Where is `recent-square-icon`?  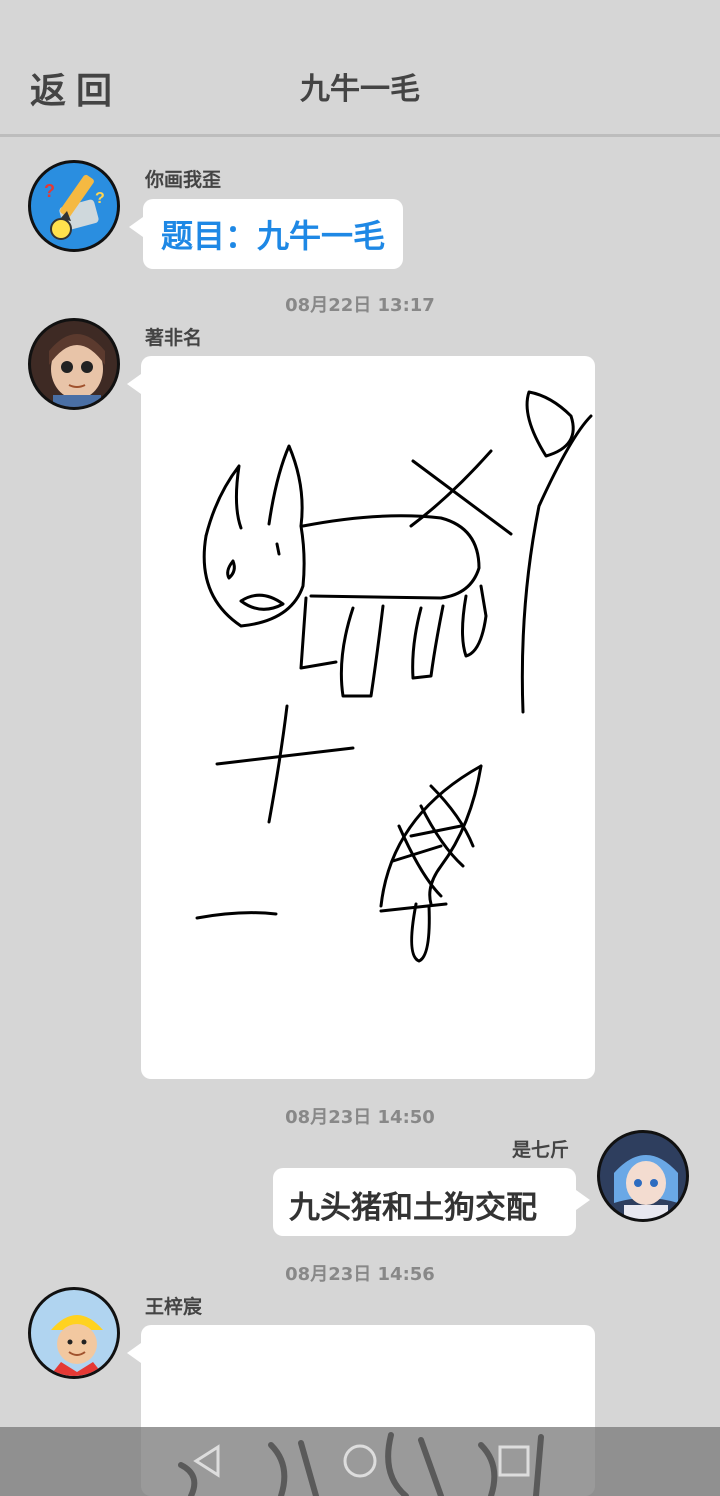 recent-square-icon is located at coordinates (514, 1463).